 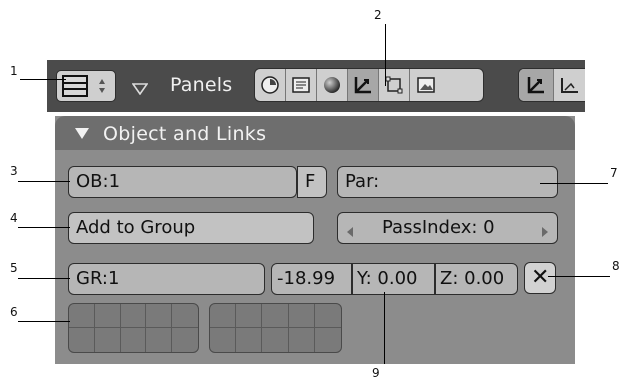 What do you see at coordinates (185, 134) in the screenshot?
I see `panel-title: Object and Links` at bounding box center [185, 134].